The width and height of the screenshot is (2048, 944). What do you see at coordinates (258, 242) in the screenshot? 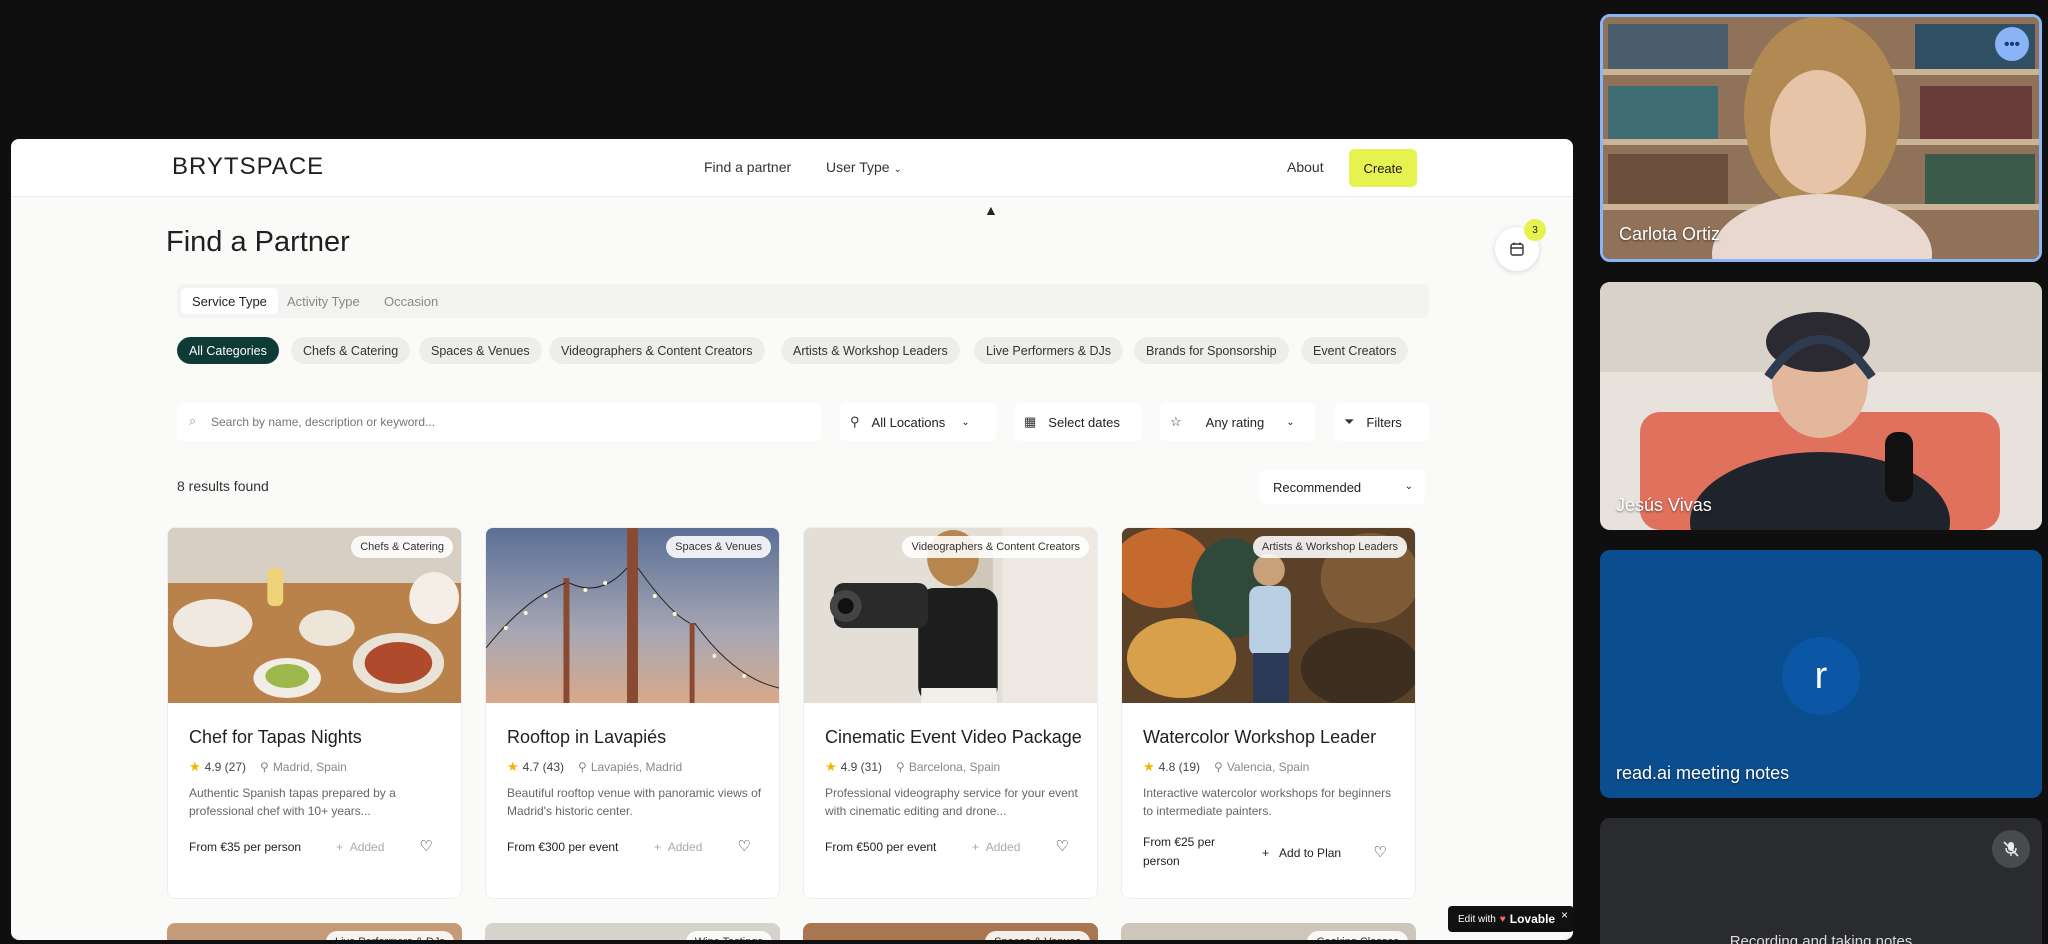
I see `page-title: Find a Partner` at bounding box center [258, 242].